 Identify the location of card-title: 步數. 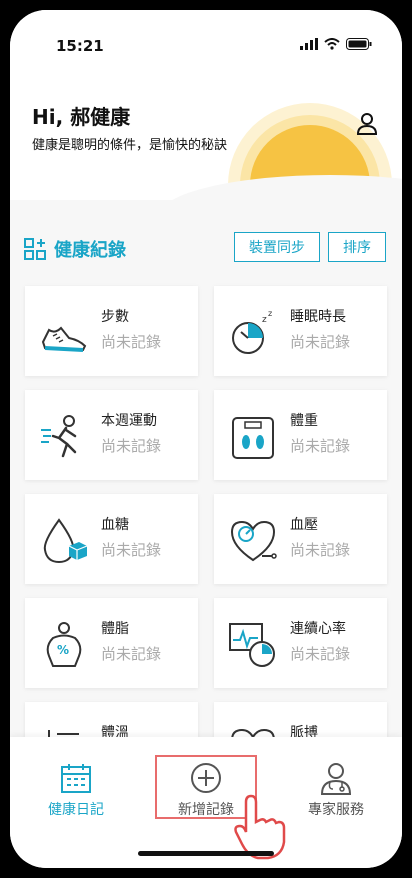
(115, 317).